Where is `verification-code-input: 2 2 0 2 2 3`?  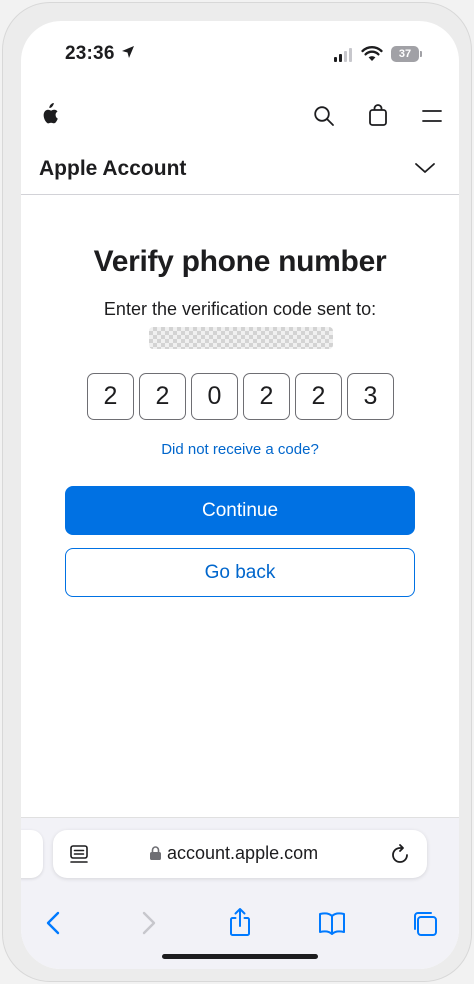 verification-code-input: 2 2 0 2 2 3 is located at coordinates (240, 396).